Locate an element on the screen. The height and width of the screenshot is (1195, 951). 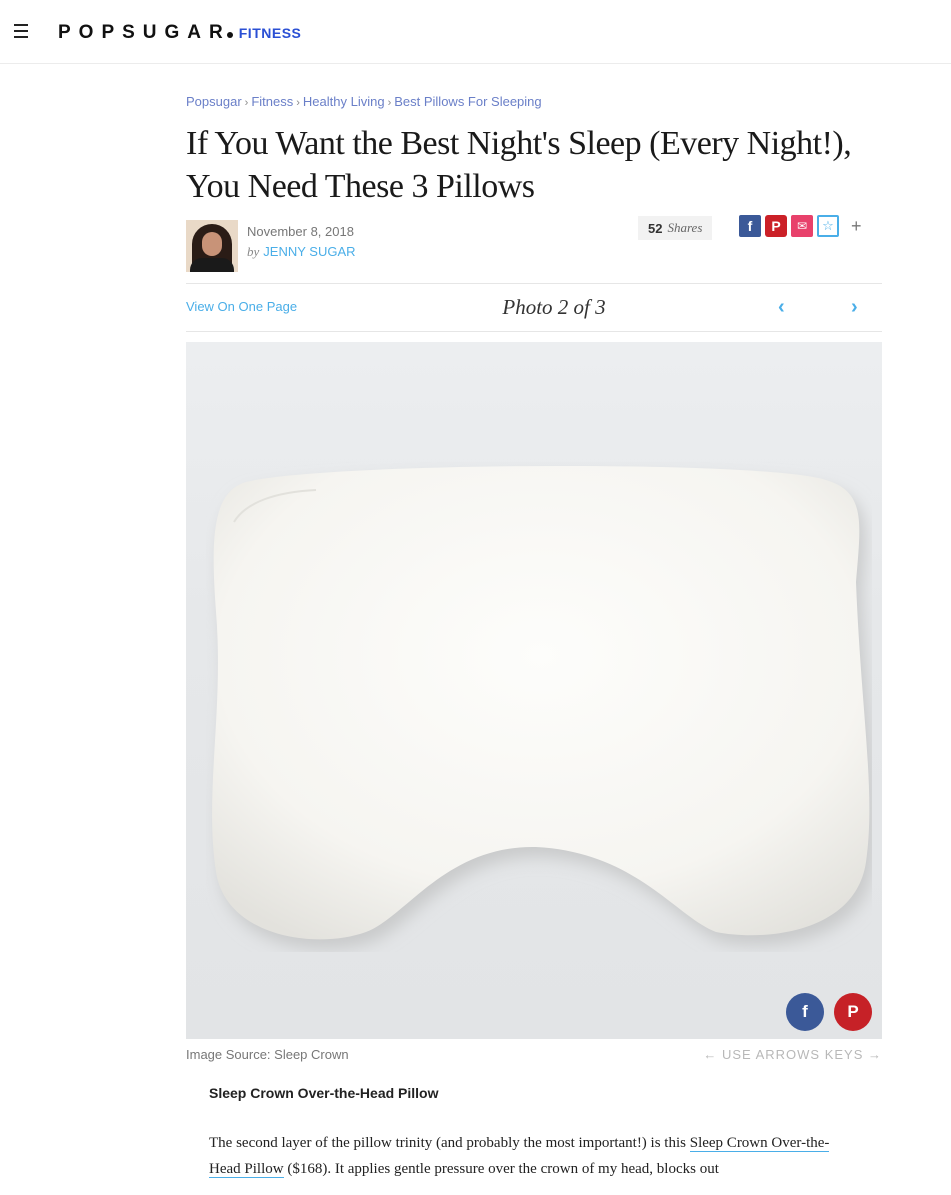
breadcrumb-item-healthy-living: Healthy Living is located at coordinates (344, 101).